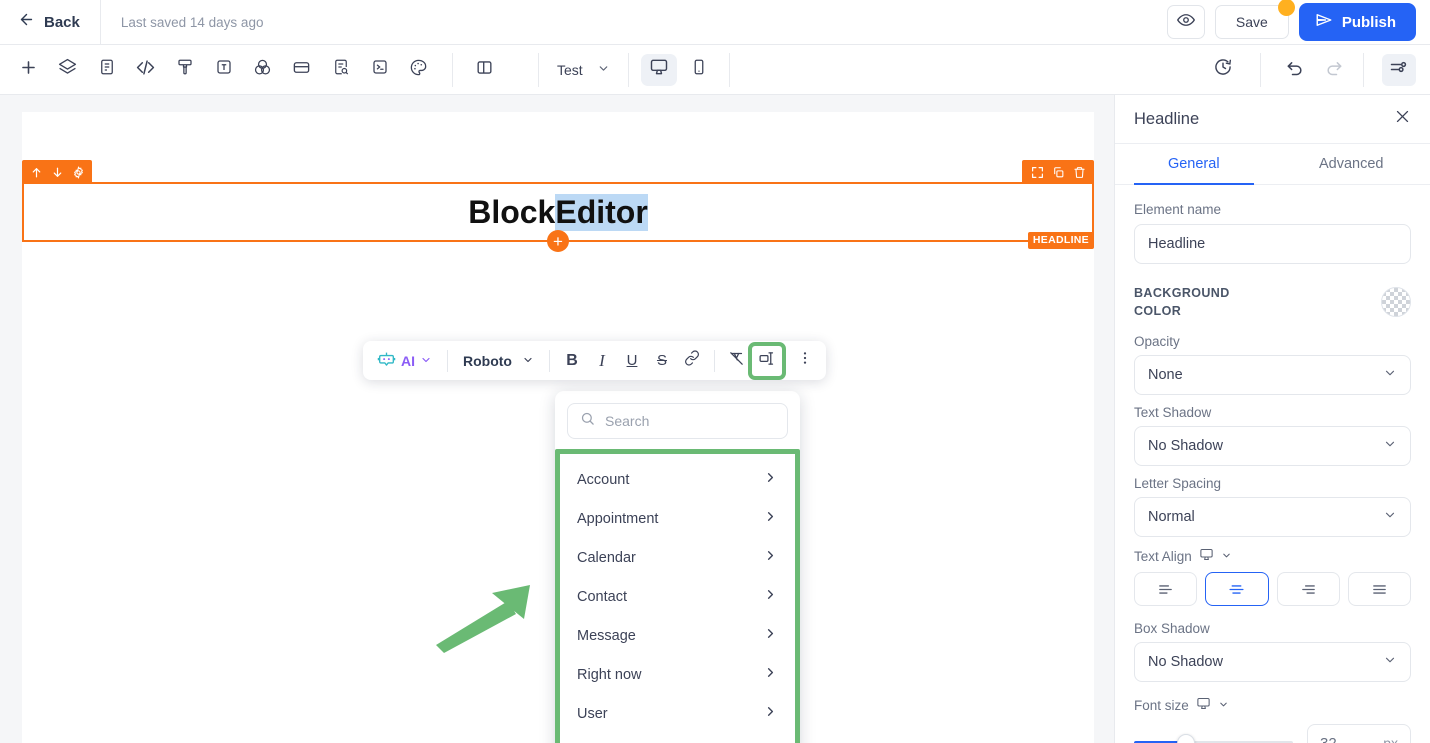 Image resolution: width=1430 pixels, height=743 pixels. What do you see at coordinates (609, 674) in the screenshot?
I see `dropdown-item-label: Right now` at bounding box center [609, 674].